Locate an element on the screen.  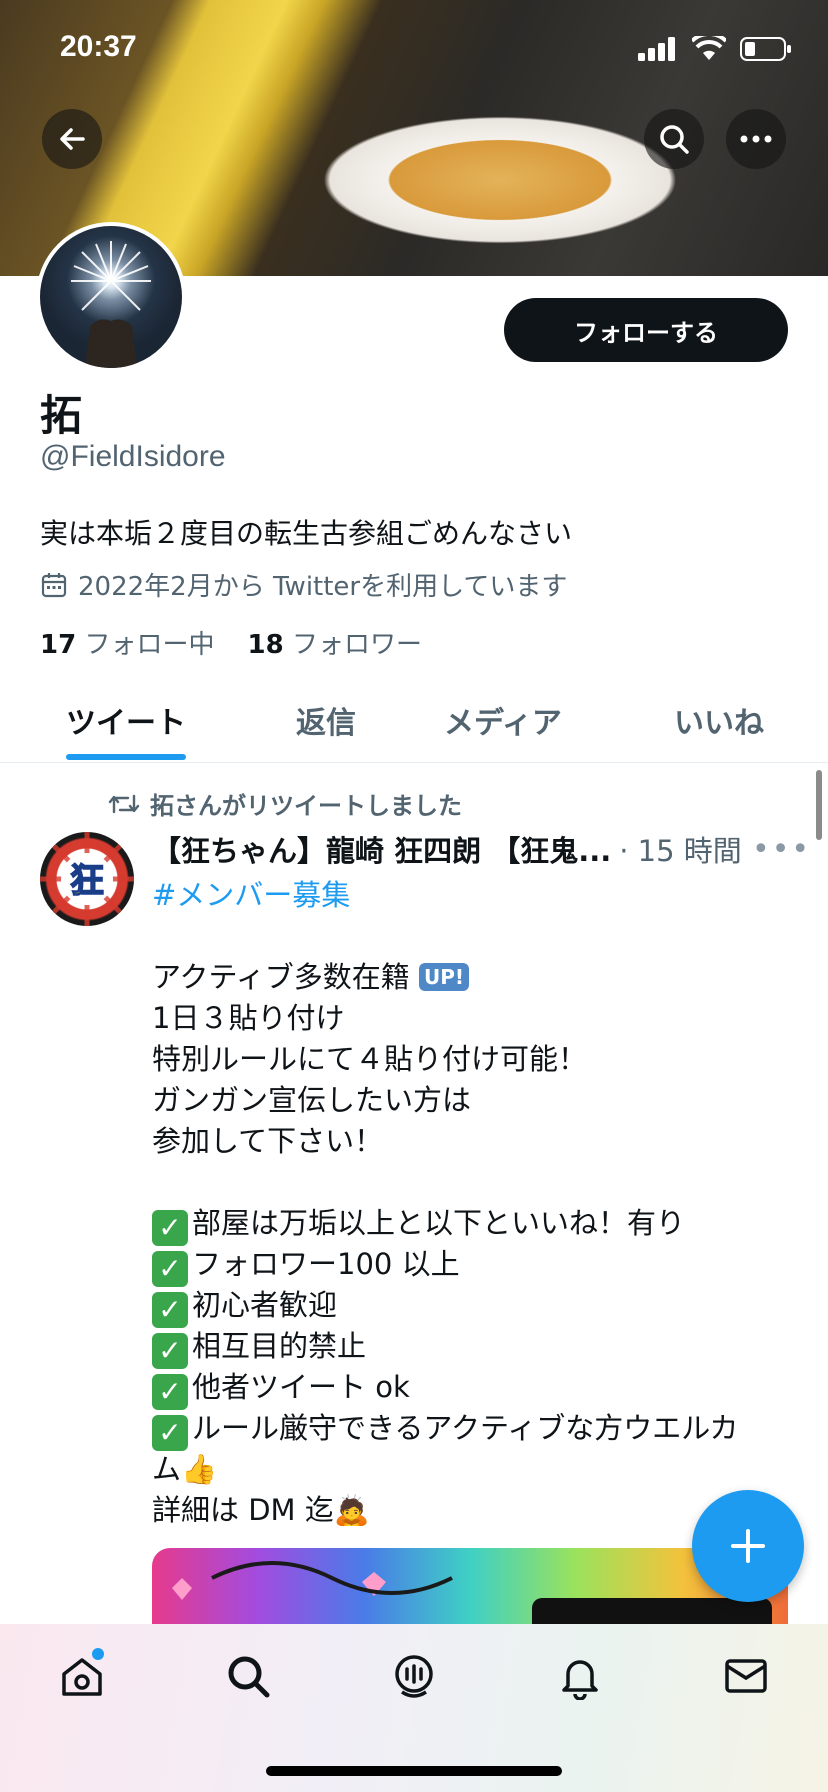
tweet-line-text: アクティブ多数在籍 is located at coordinates (281, 977).